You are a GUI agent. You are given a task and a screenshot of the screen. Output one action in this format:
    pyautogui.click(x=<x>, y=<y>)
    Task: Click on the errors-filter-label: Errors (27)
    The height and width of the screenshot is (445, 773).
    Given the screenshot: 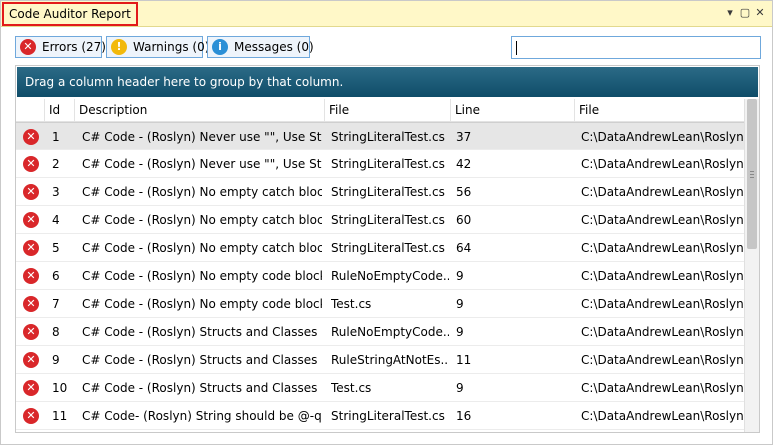 What is the action you would take?
    pyautogui.click(x=74, y=47)
    